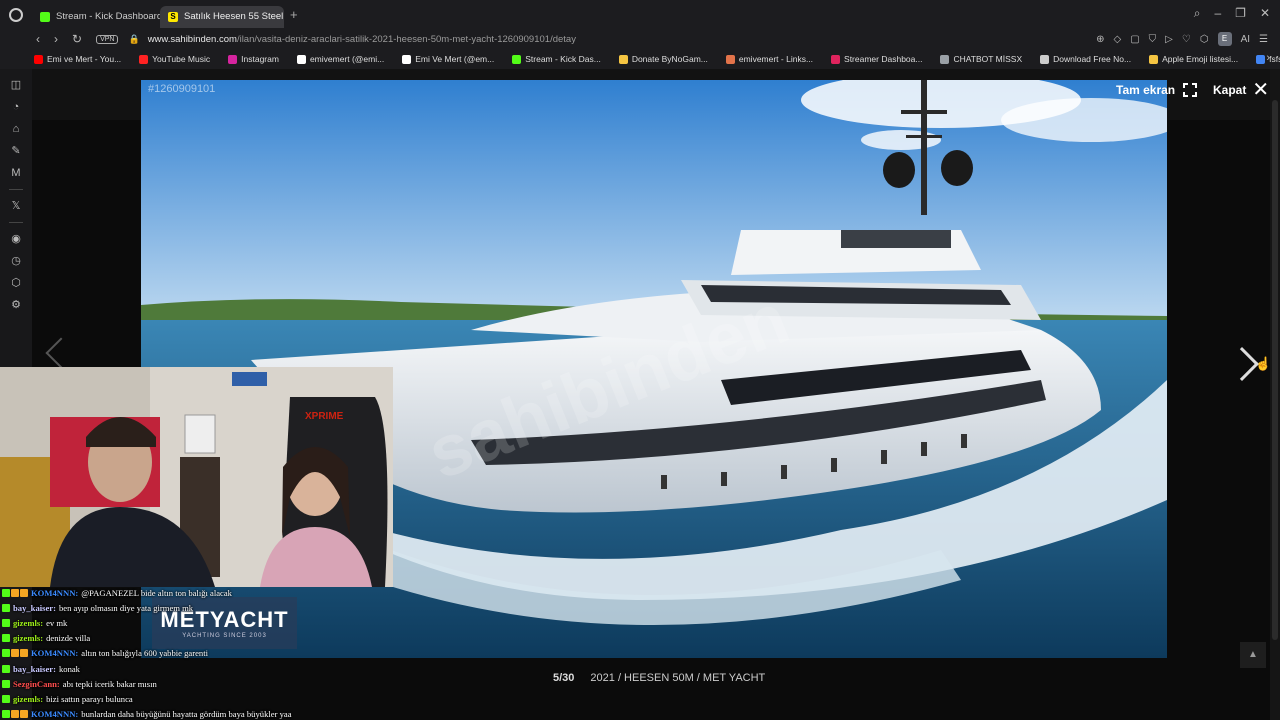  What do you see at coordinates (1224, 39) in the screenshot?
I see `profile-avatar: E` at bounding box center [1224, 39].